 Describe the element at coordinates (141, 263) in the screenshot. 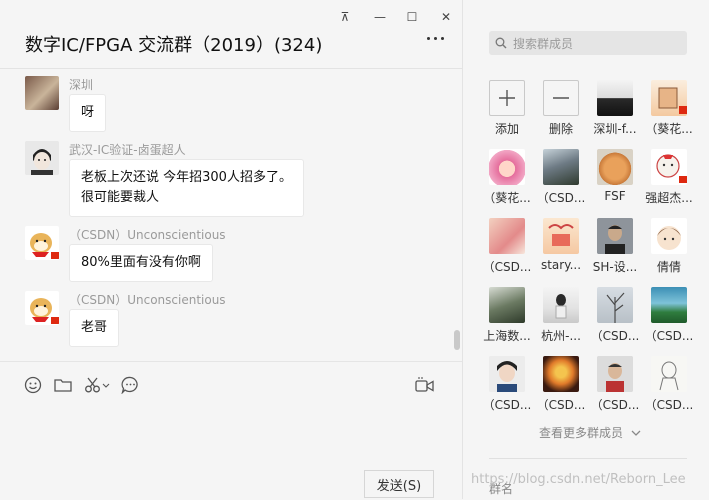

I see `message-bubble: 80%里面有没有你啊` at that location.